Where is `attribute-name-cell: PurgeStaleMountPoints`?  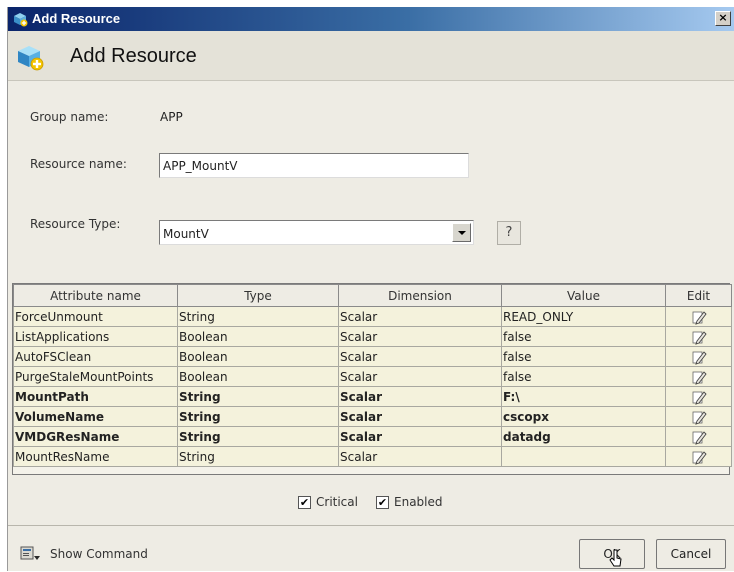 attribute-name-cell: PurgeStaleMountPoints is located at coordinates (95, 376).